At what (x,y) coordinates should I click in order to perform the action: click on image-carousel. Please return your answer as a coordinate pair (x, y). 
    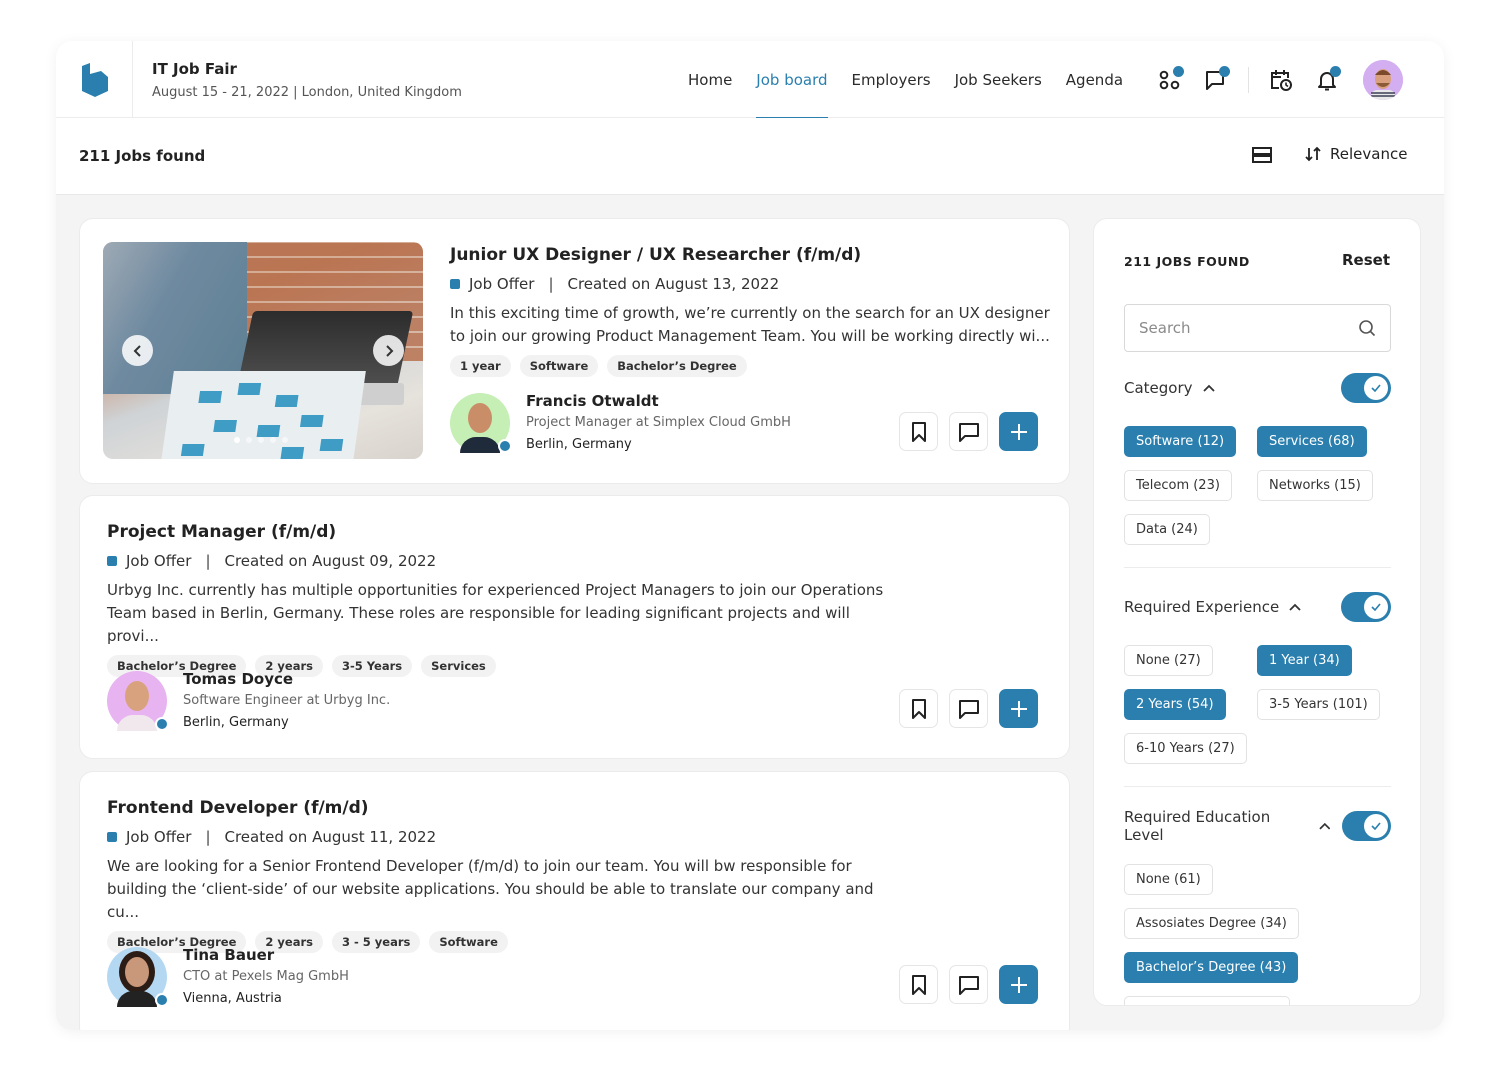
    Looking at the image, I should click on (263, 350).